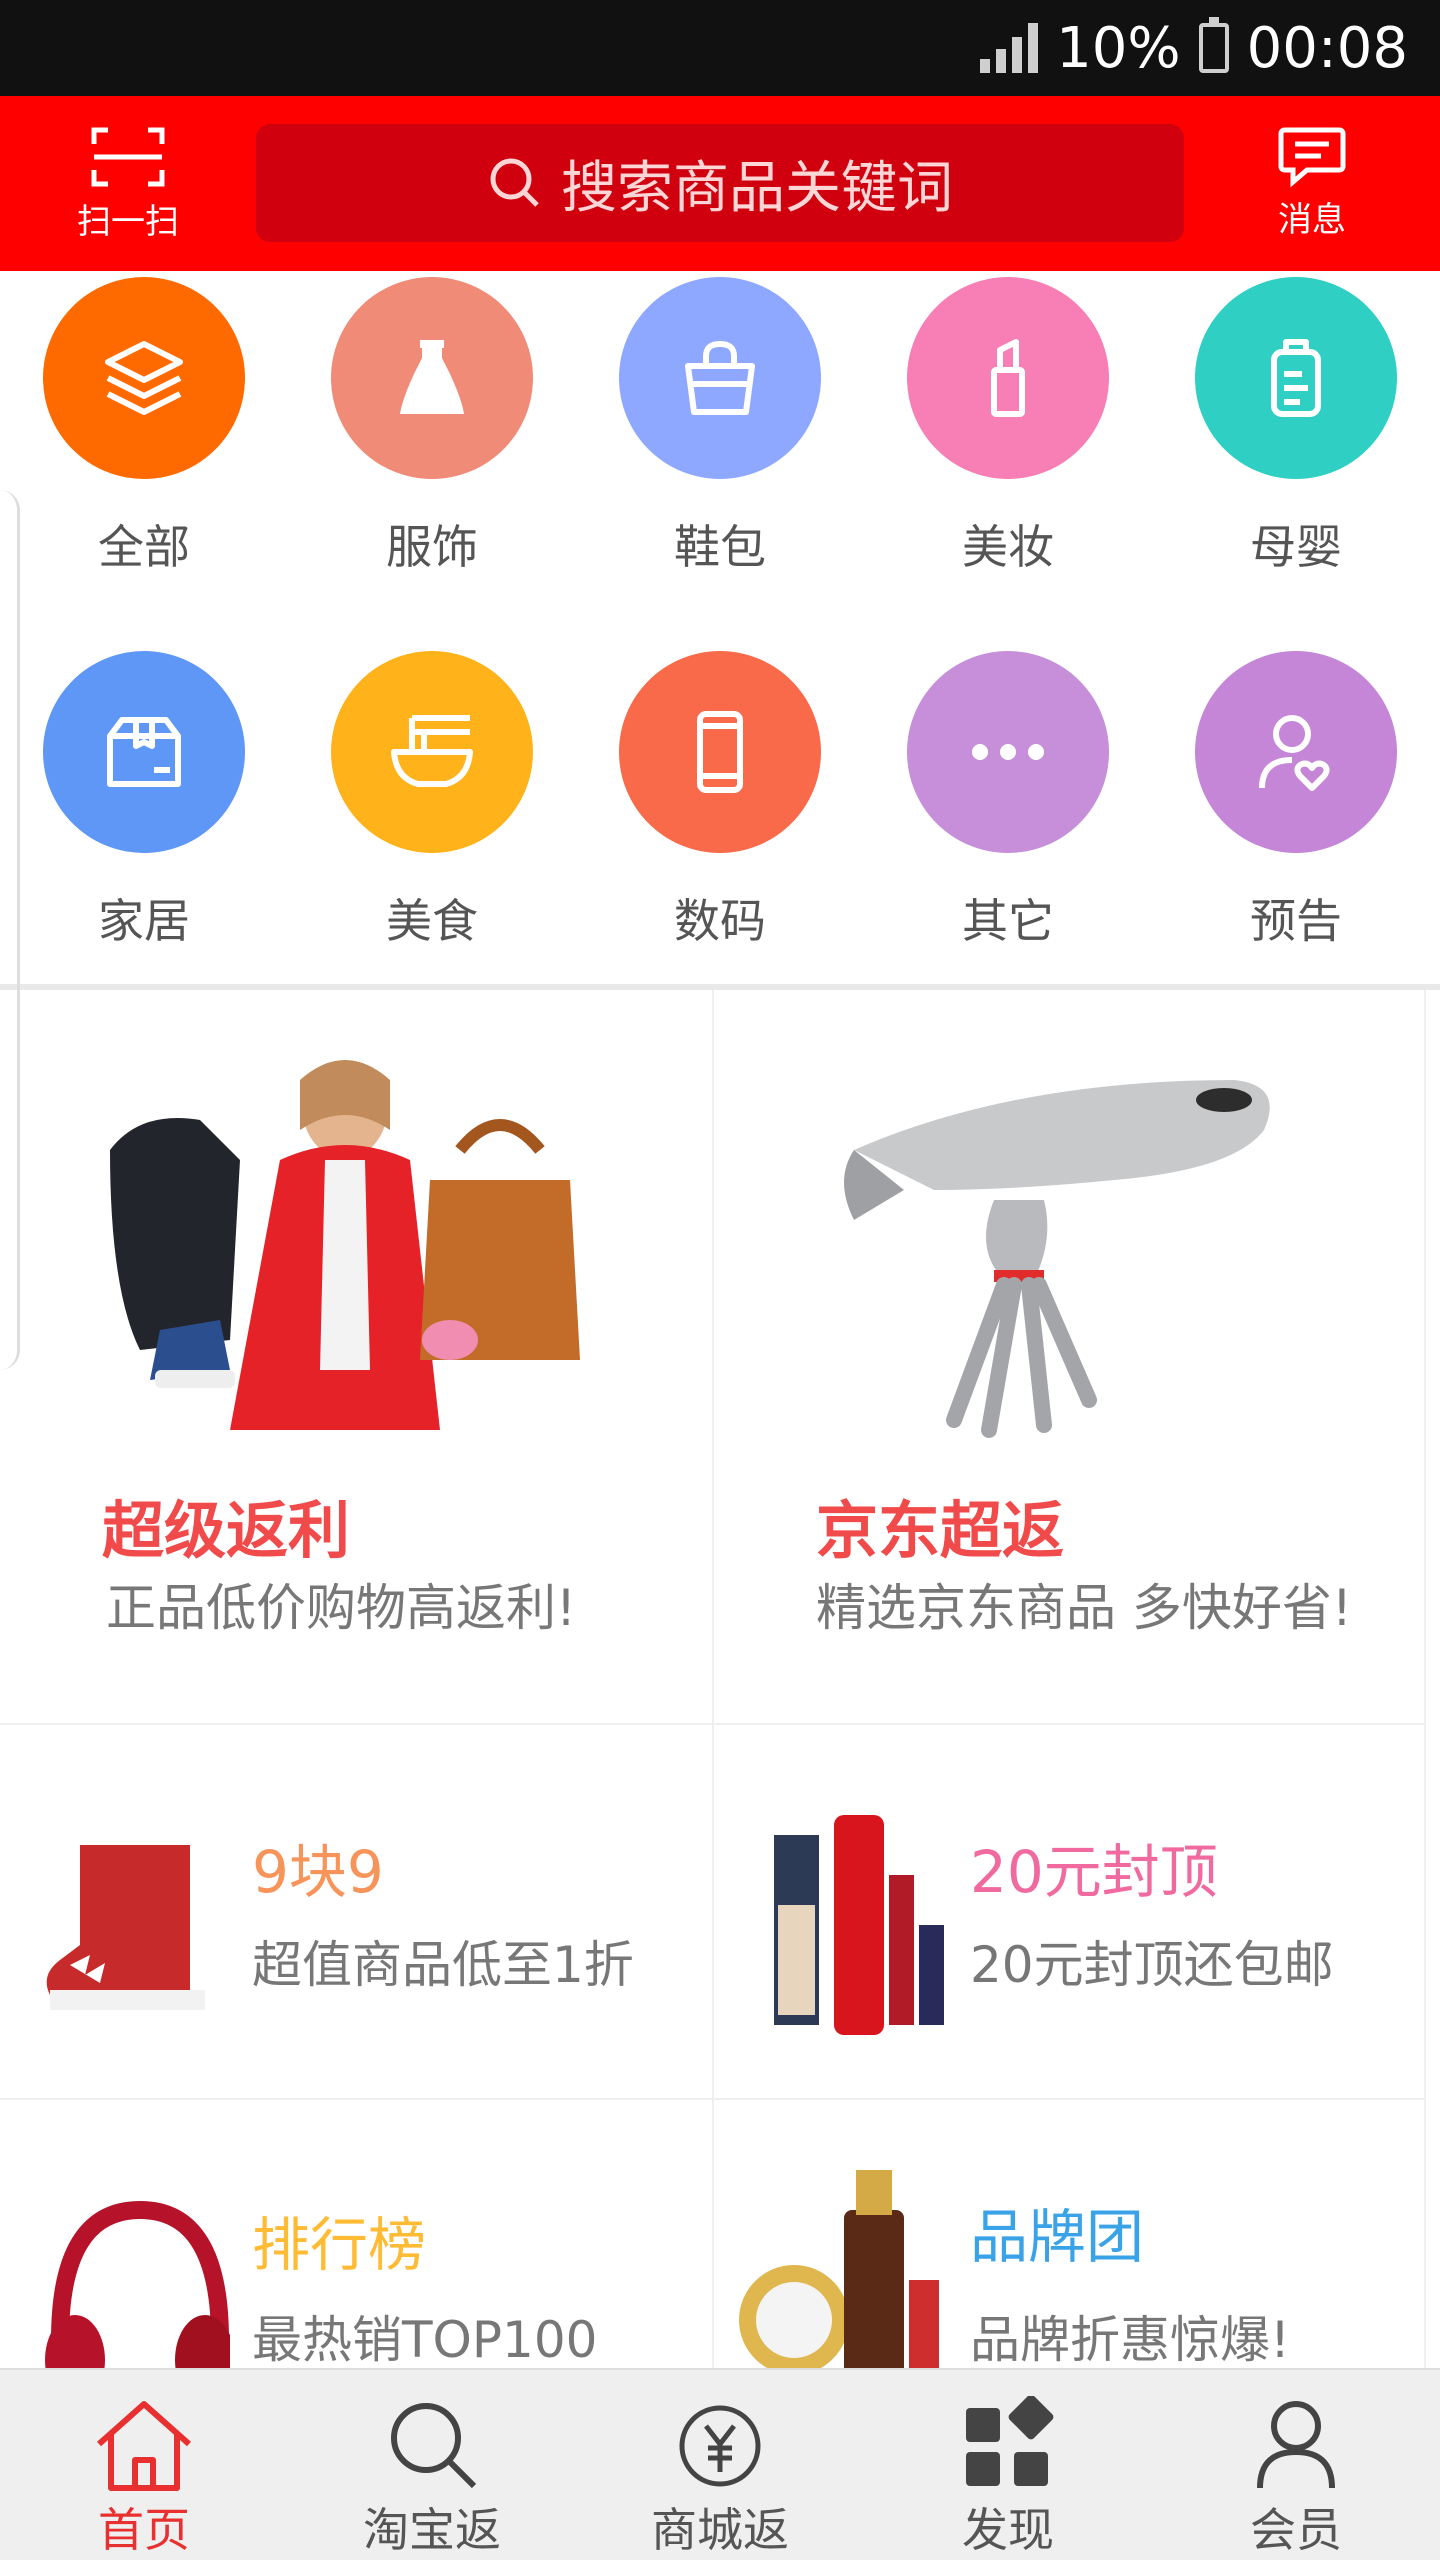 The height and width of the screenshot is (2560, 1440). I want to click on battery-icon, so click(1213, 45).